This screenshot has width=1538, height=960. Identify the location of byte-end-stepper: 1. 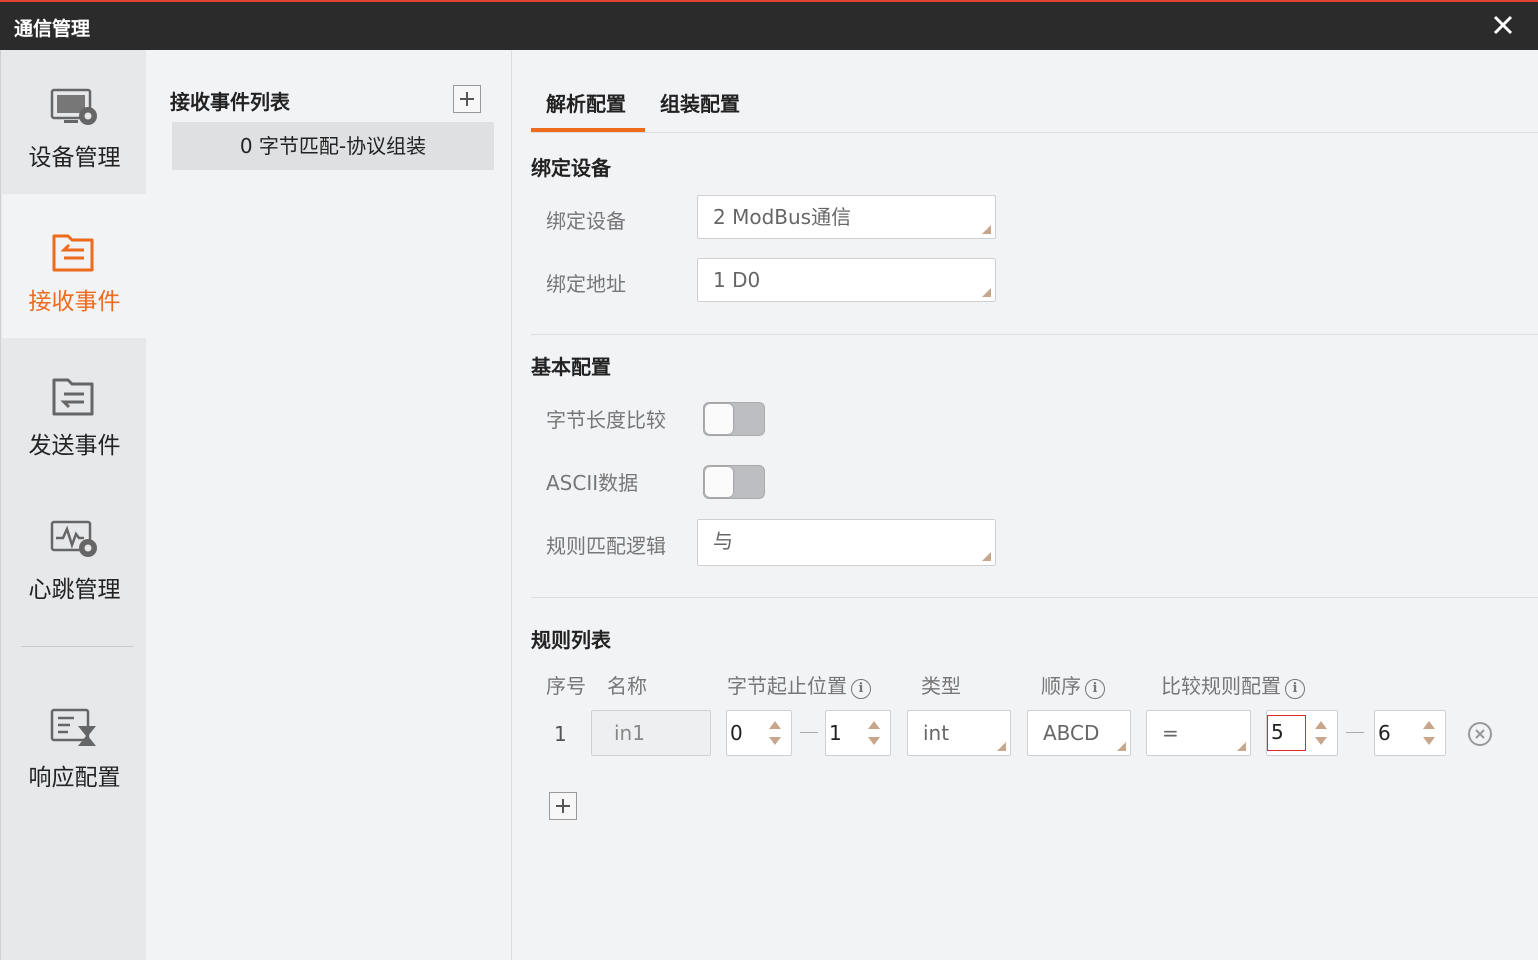
(858, 733).